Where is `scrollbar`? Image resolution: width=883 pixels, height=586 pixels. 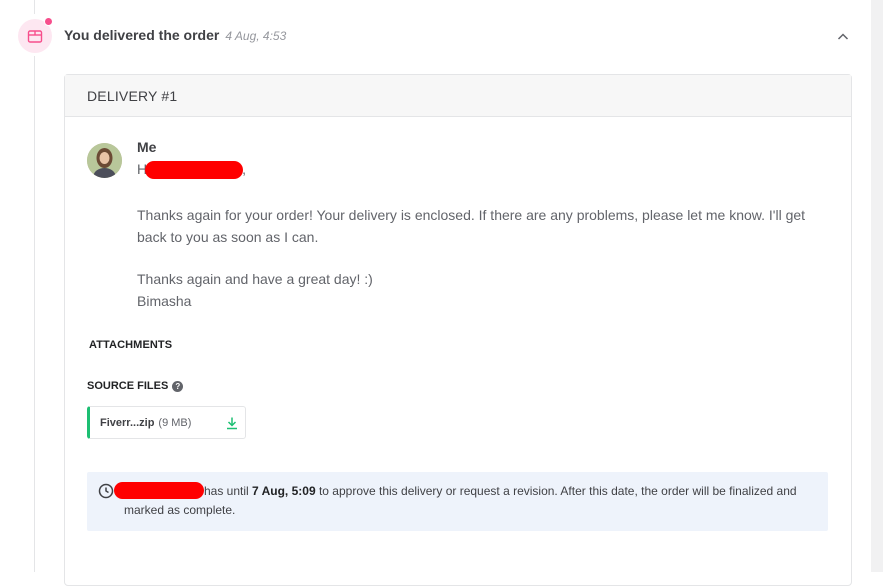 scrollbar is located at coordinates (877, 286).